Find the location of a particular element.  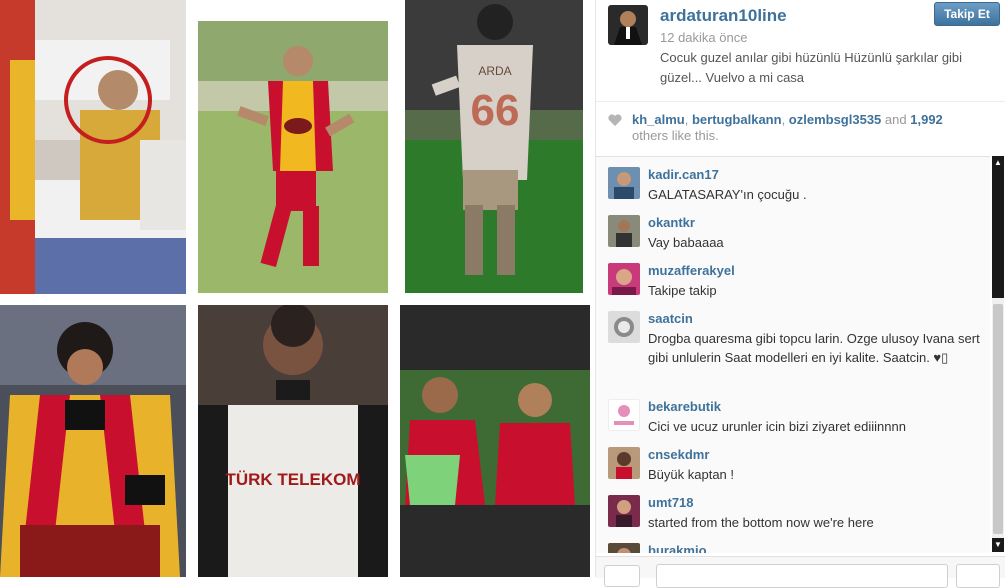

divider is located at coordinates (800, 101).